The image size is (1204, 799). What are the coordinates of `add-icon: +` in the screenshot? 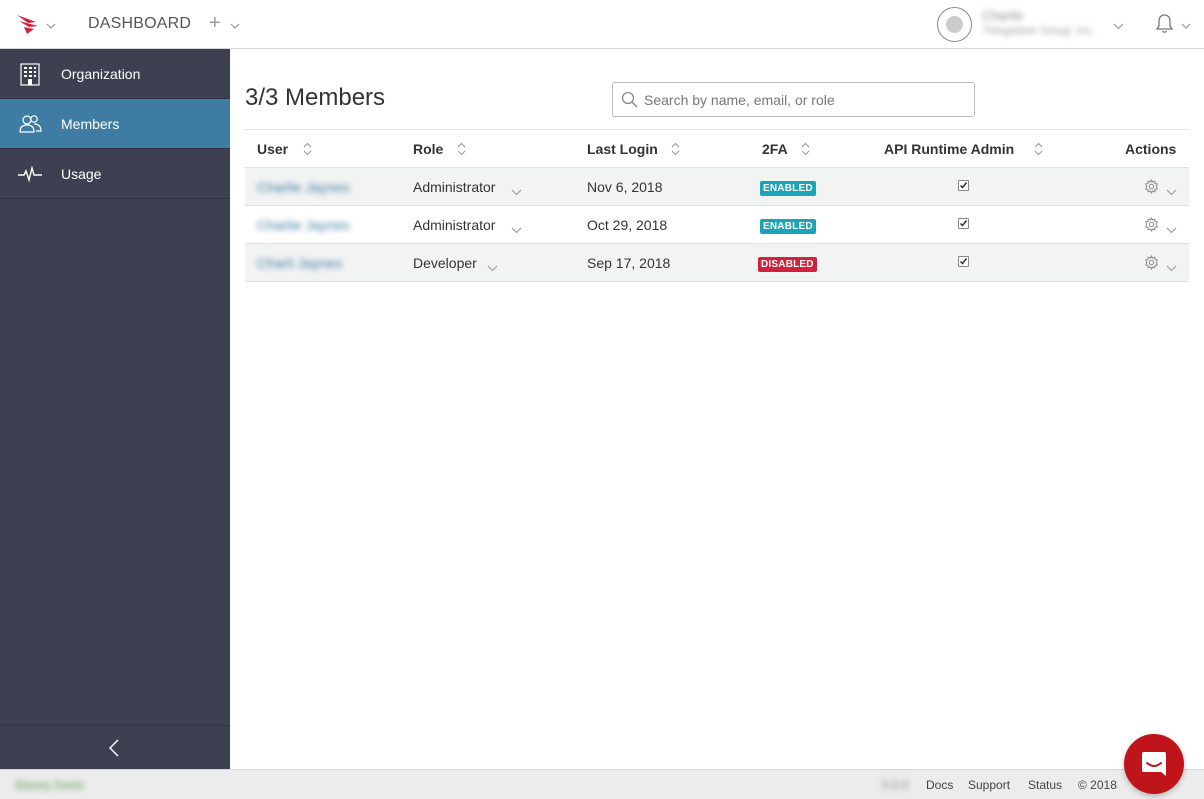 It's located at (215, 23).